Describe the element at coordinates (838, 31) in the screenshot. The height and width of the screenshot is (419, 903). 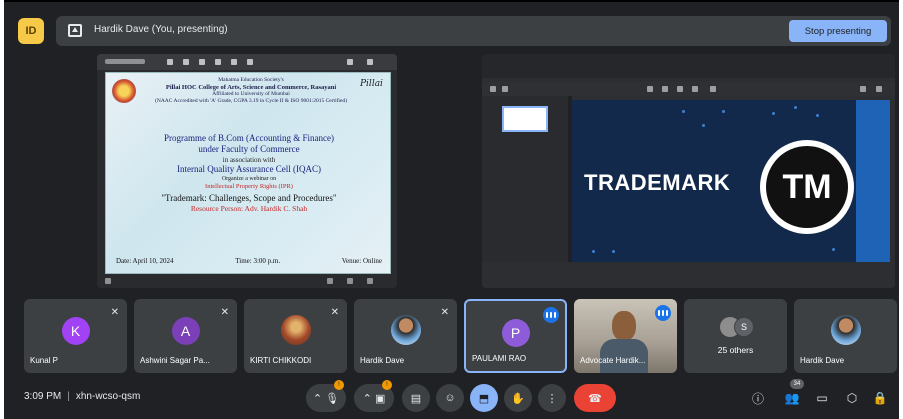
I see `stop-presenting-button: Stop presenting` at that location.